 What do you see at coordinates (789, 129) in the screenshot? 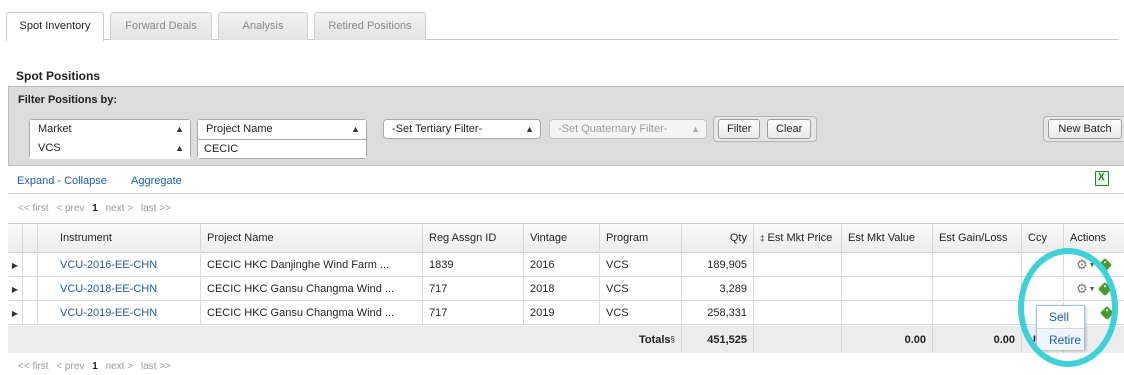
I see `clear-button: Clear` at bounding box center [789, 129].